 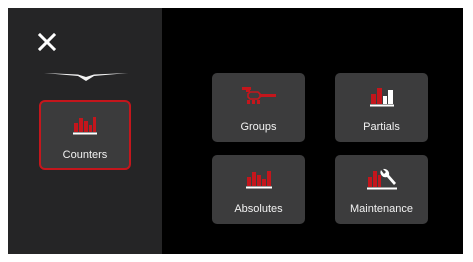 What do you see at coordinates (47, 42) in the screenshot?
I see `close-icon` at bounding box center [47, 42].